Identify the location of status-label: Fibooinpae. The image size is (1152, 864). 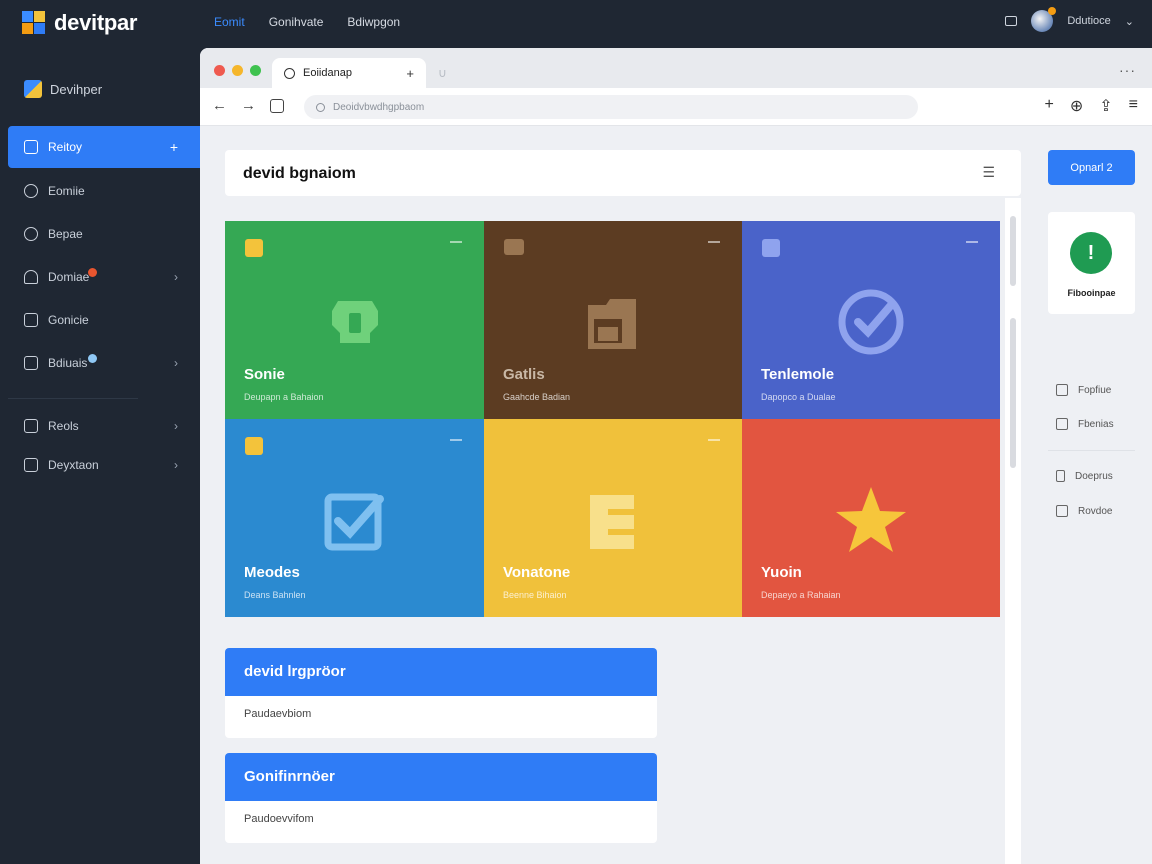
(1091, 293).